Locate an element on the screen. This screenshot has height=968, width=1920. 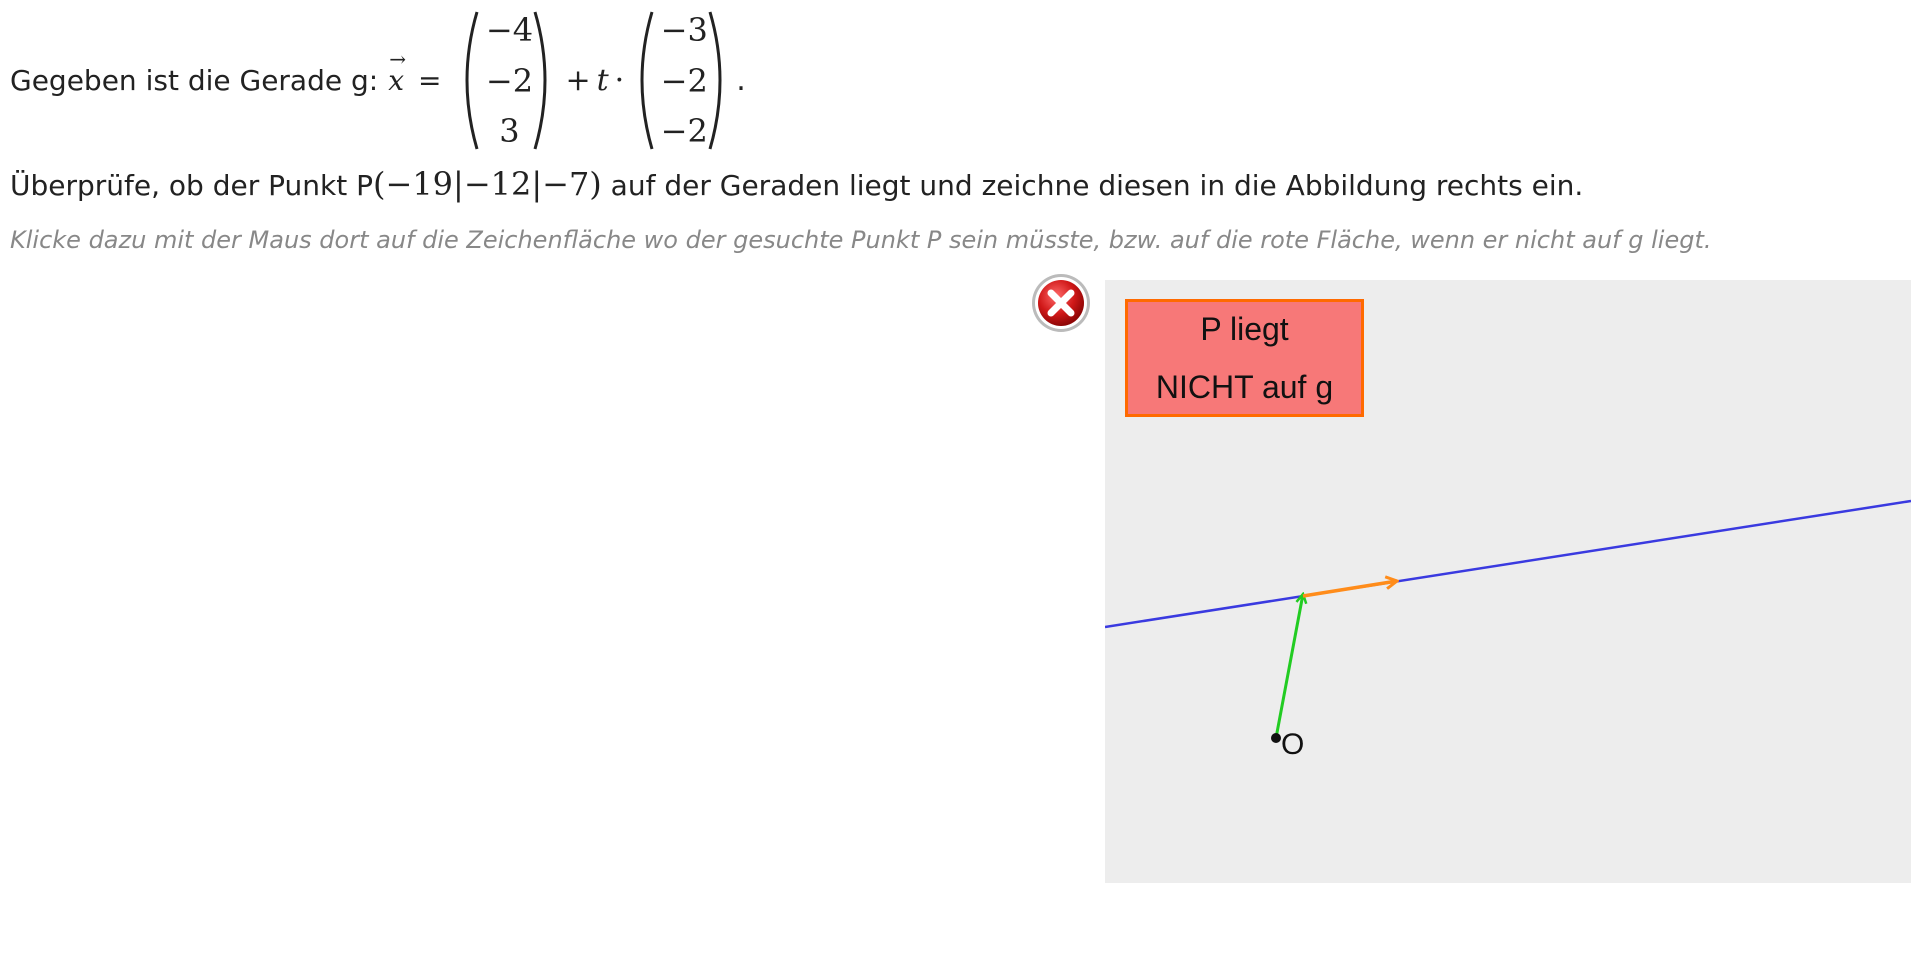
line-g is located at coordinates (1508, 564).